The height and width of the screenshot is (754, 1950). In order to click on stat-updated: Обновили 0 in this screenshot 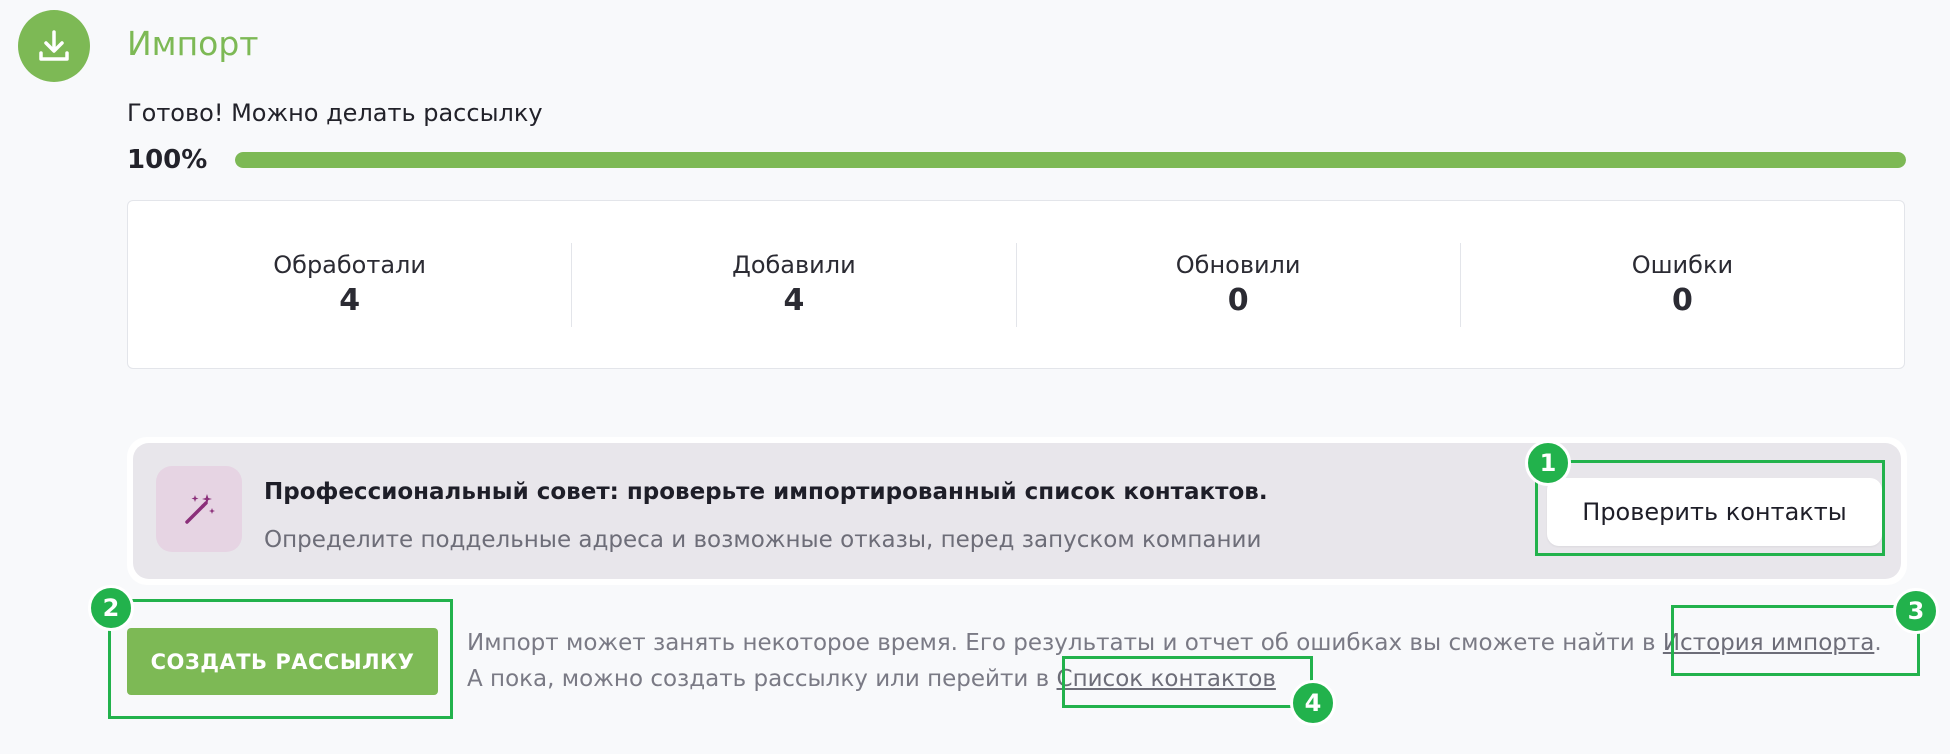, I will do `click(1239, 284)`.